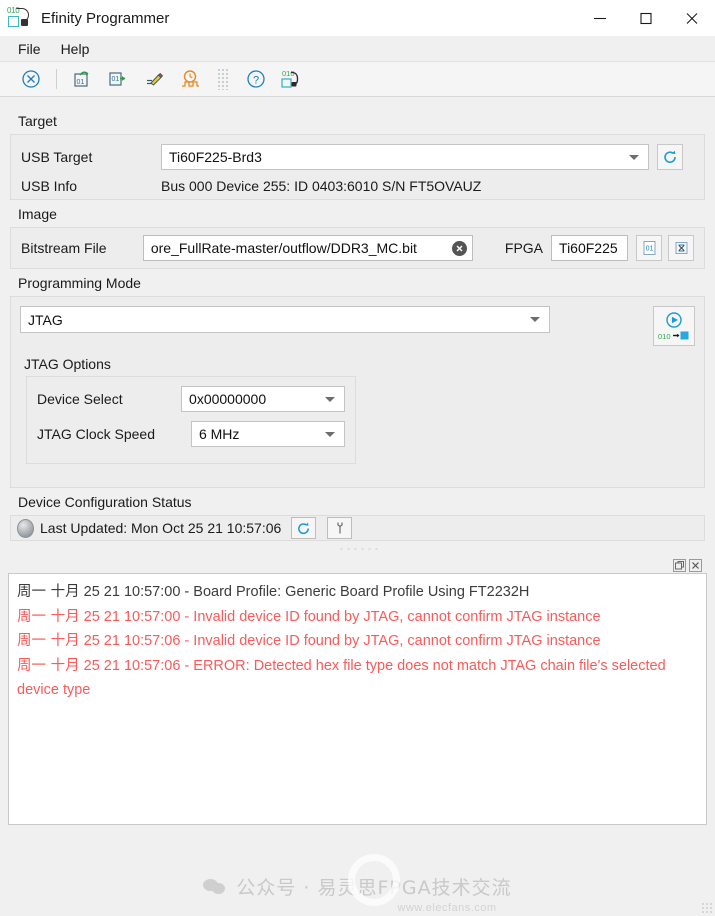  What do you see at coordinates (219, 434) in the screenshot?
I see `jtag-clock-speed-value: 6 MHz` at bounding box center [219, 434].